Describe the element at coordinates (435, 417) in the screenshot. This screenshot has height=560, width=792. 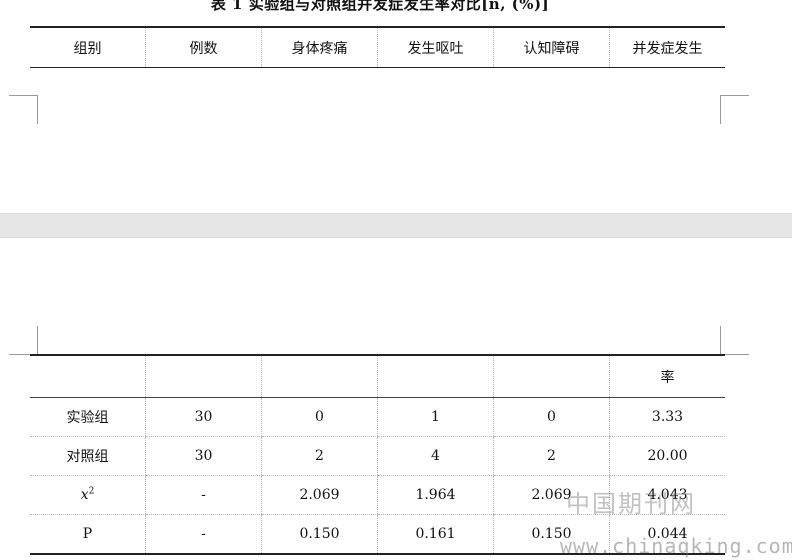
I see `table-cell: 1` at that location.